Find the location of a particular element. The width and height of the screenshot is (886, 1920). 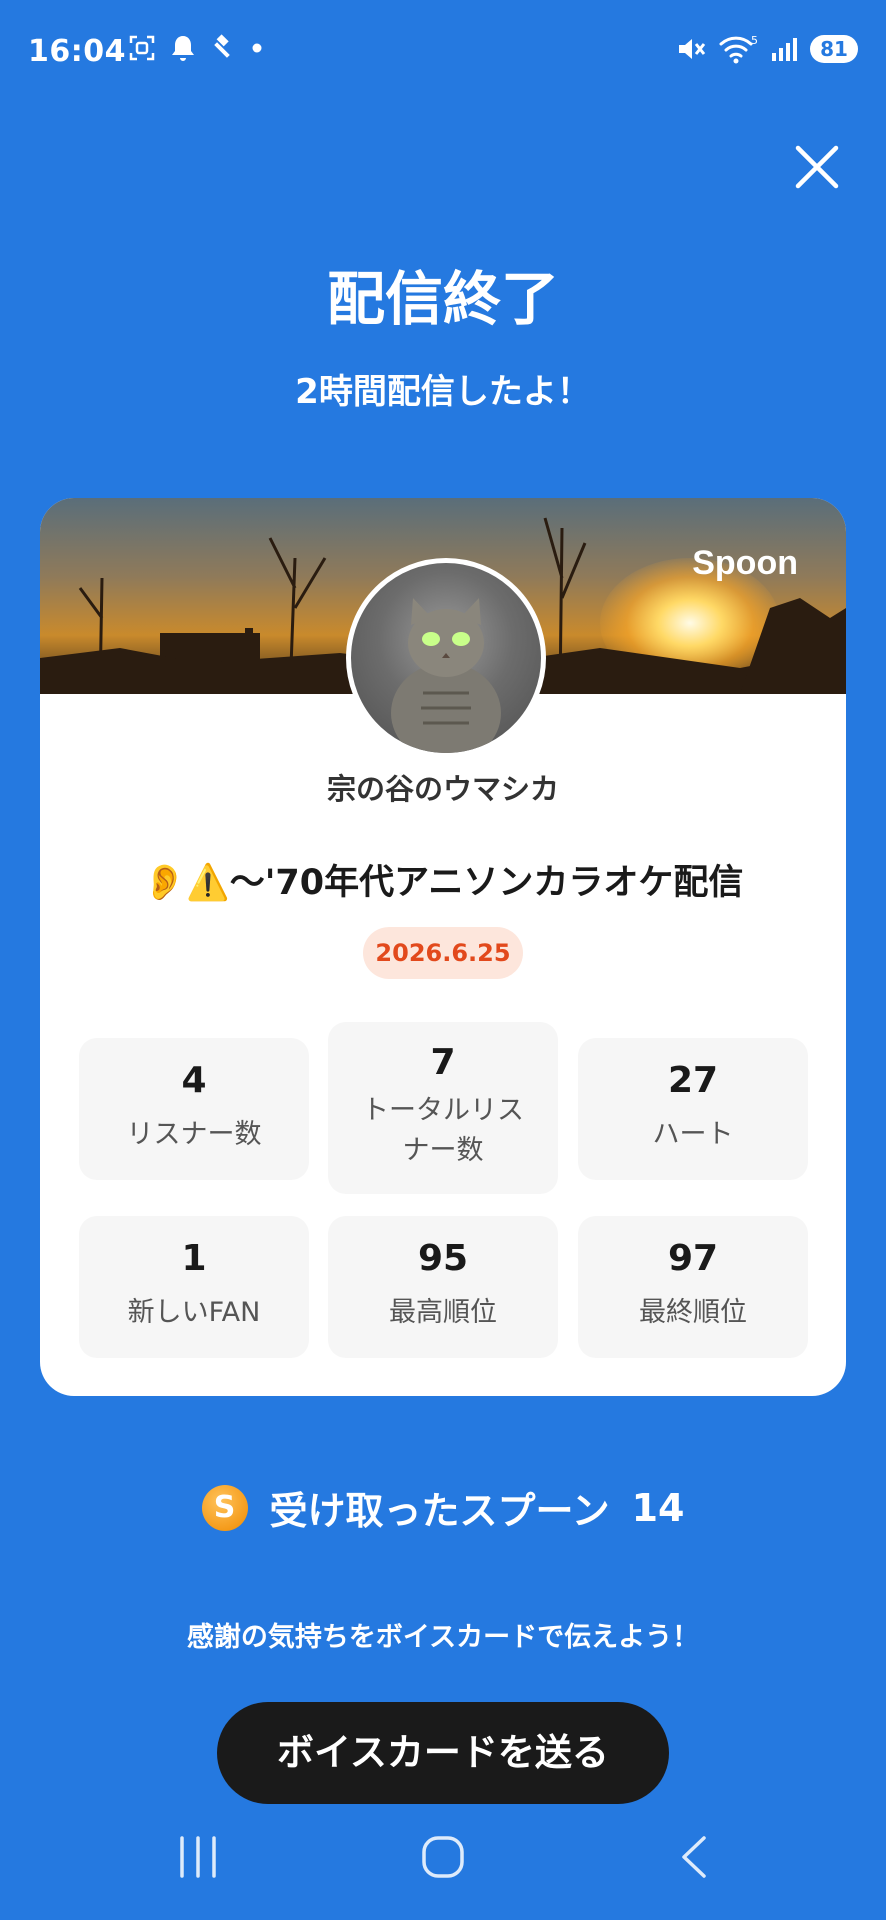

battery-indicator: 81 is located at coordinates (834, 49).